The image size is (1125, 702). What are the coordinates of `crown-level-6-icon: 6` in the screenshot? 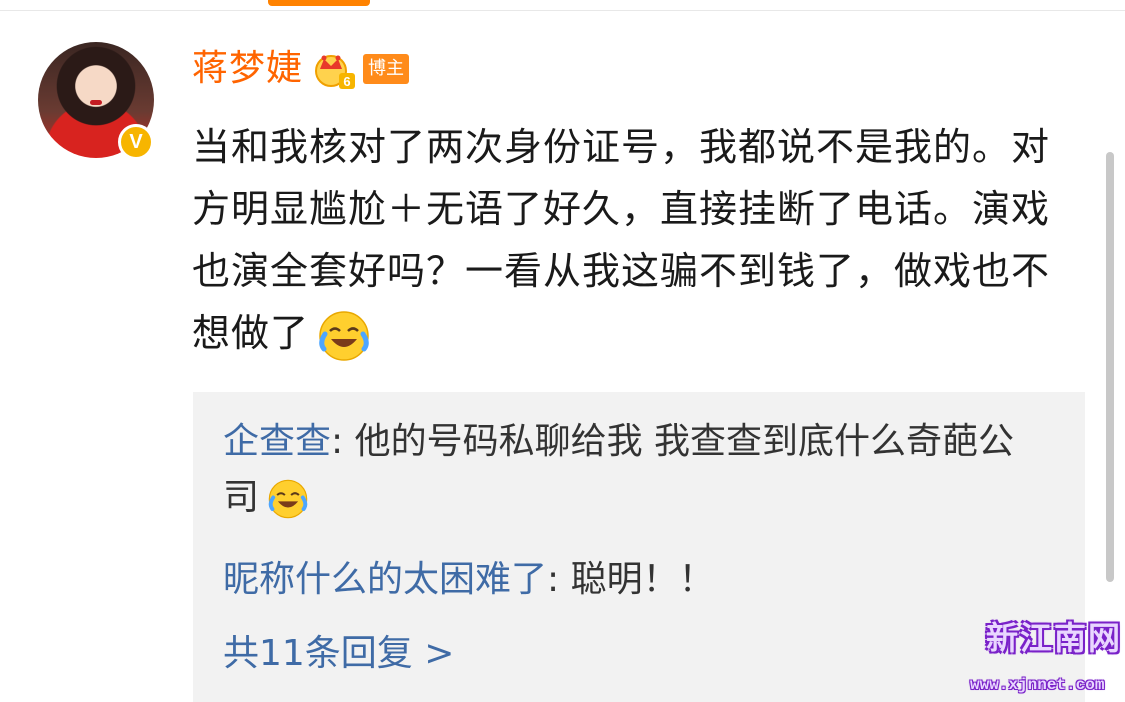 It's located at (335, 69).